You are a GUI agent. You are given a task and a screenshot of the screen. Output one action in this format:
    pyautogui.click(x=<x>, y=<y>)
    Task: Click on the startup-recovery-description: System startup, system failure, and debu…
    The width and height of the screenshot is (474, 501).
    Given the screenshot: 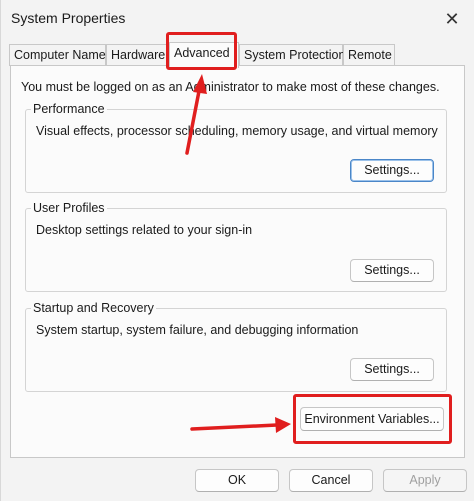 What is the action you would take?
    pyautogui.click(x=197, y=330)
    